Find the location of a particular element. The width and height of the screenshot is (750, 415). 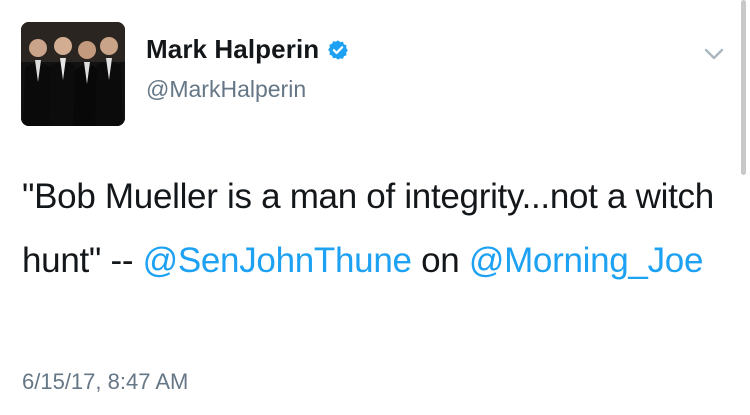

tweet-timestamp: 6/15/17, 8:47 AM is located at coordinates (105, 382).